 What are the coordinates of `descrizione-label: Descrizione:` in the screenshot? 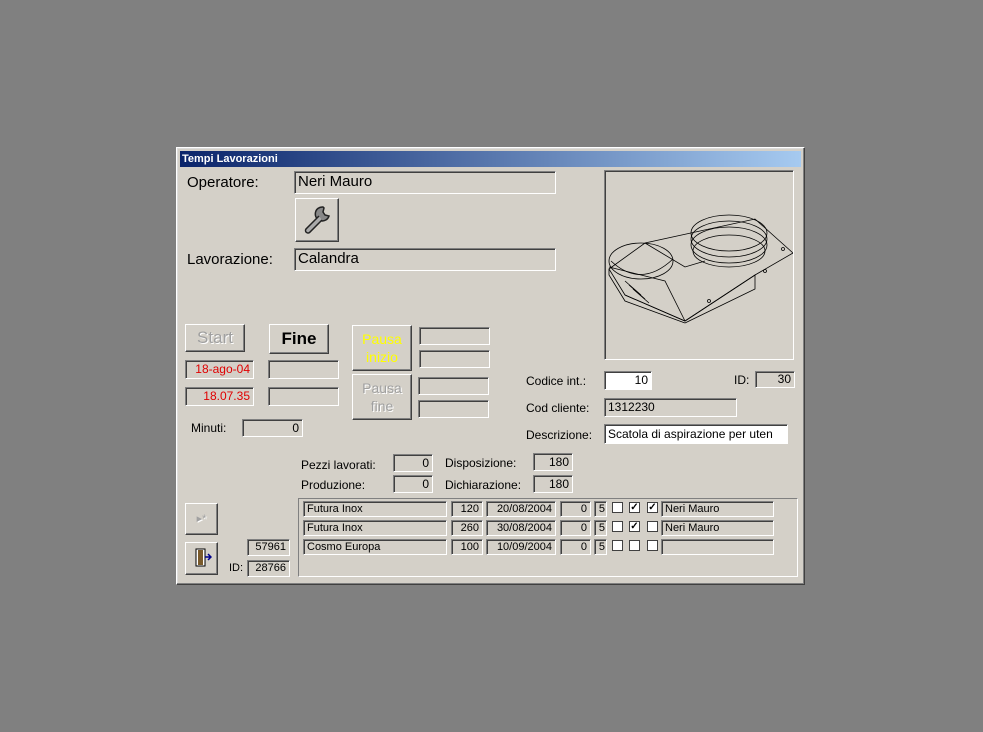 It's located at (559, 435).